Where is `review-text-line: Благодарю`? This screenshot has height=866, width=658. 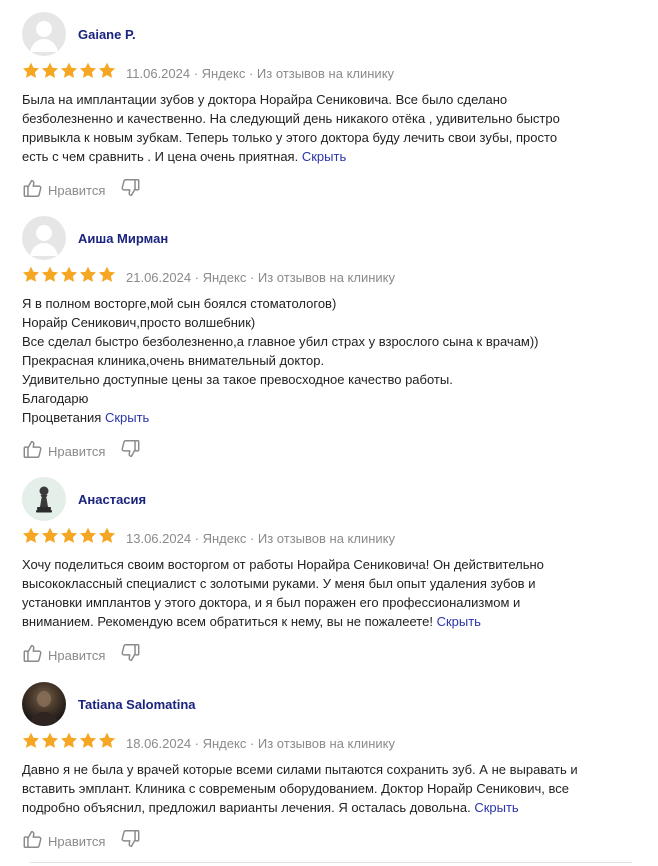
review-text-line: Благодарю is located at coordinates (55, 398).